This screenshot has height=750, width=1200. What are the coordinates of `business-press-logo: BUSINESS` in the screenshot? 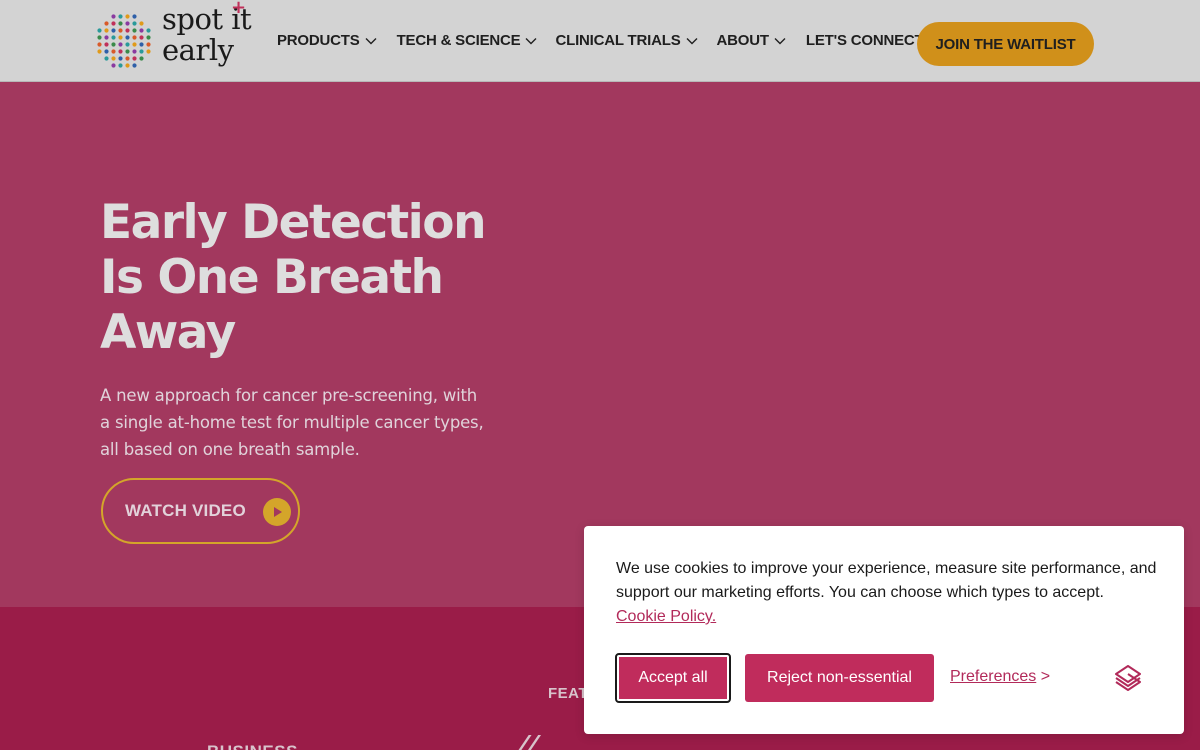 It's located at (252, 746).